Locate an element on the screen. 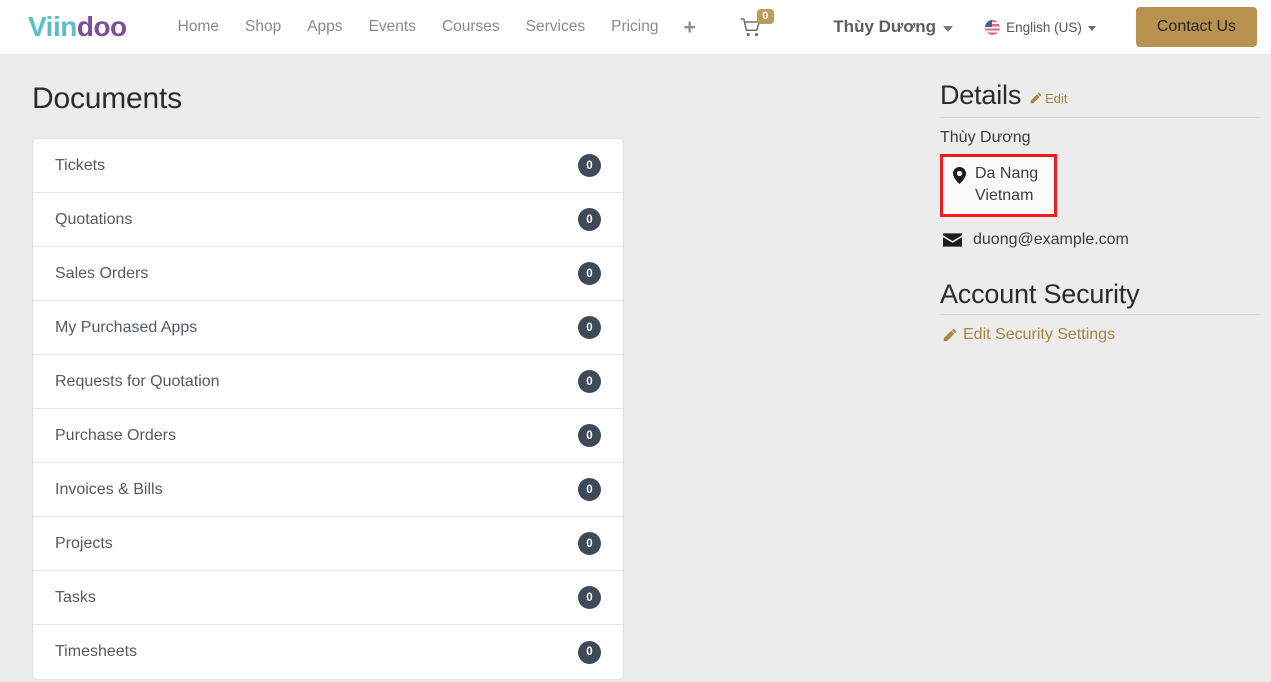 Image resolution: width=1271 pixels, height=682 pixels. email-row: duong@example.com is located at coordinates (1101, 240).